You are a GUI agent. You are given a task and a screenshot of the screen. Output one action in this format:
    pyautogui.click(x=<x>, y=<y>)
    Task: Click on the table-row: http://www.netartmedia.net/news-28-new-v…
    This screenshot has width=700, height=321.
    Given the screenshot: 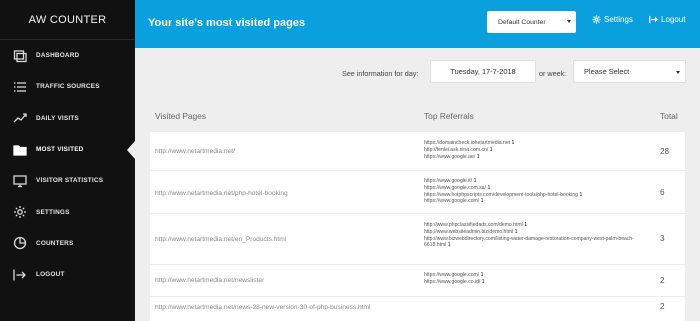 What is the action you would take?
    pyautogui.click(x=417, y=308)
    